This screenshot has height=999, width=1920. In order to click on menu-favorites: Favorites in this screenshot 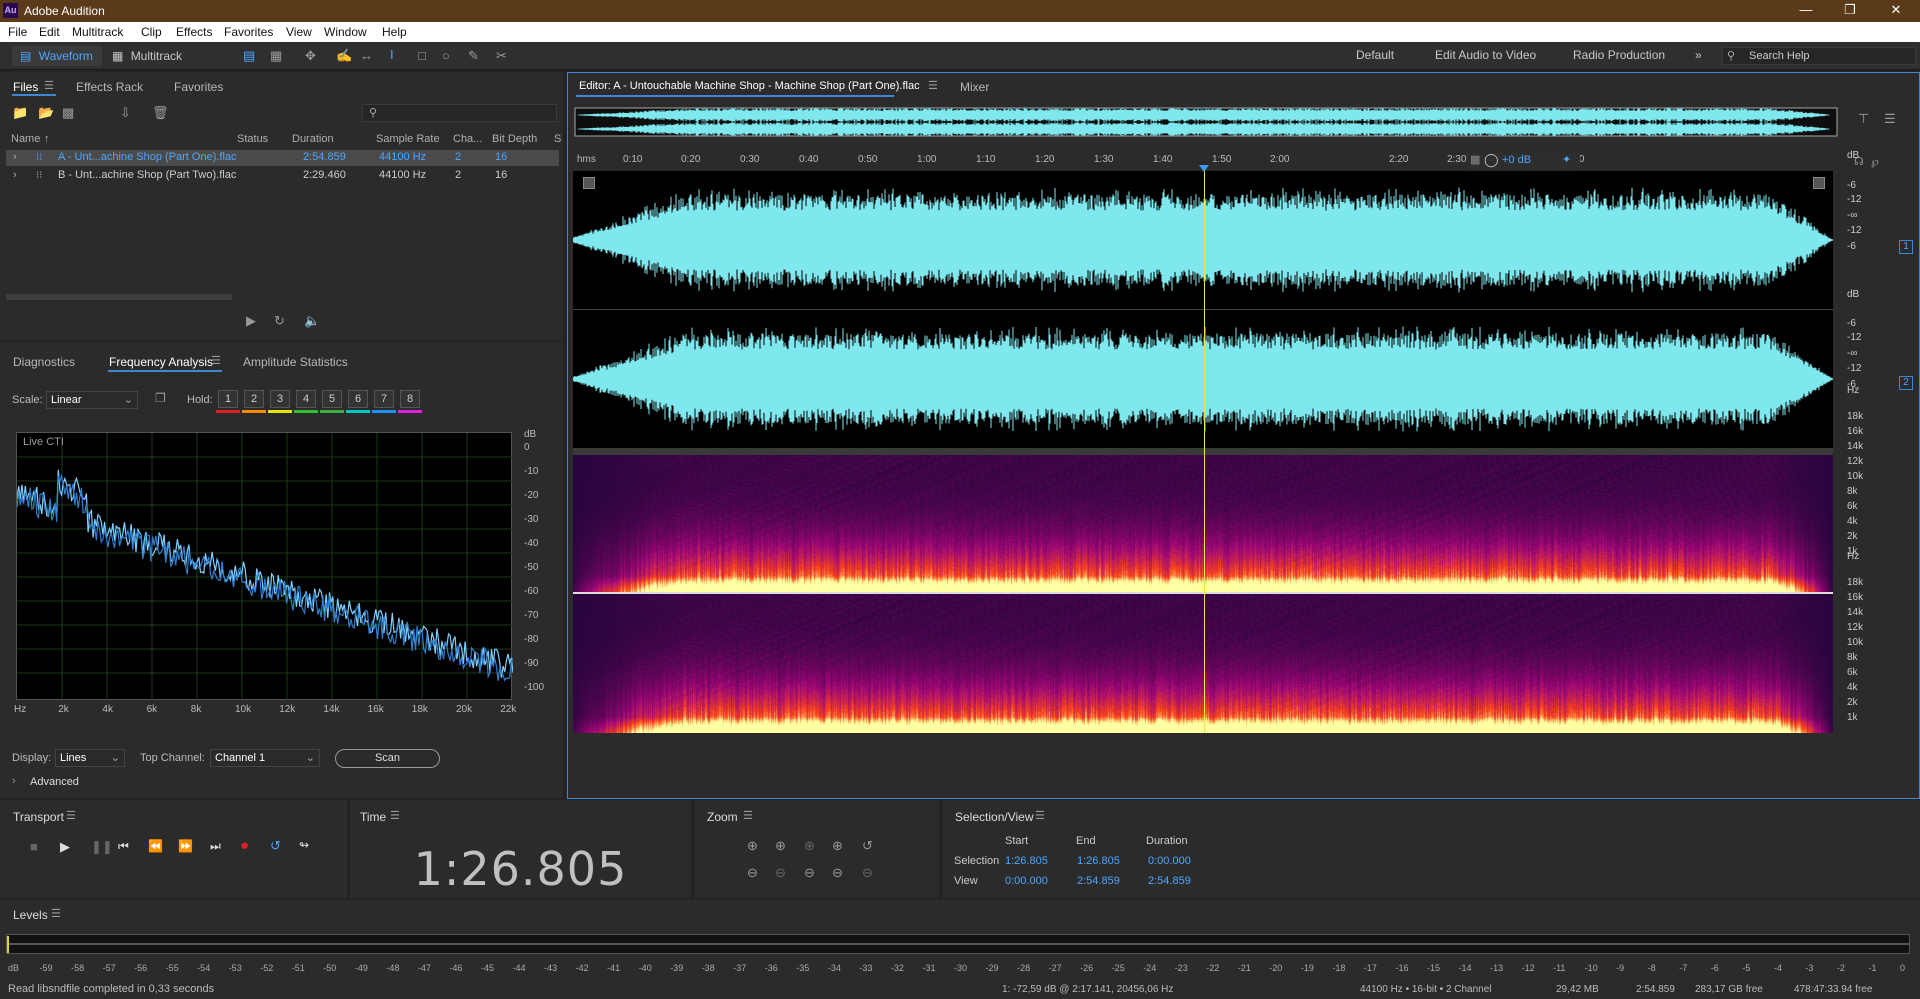, I will do `click(248, 32)`.